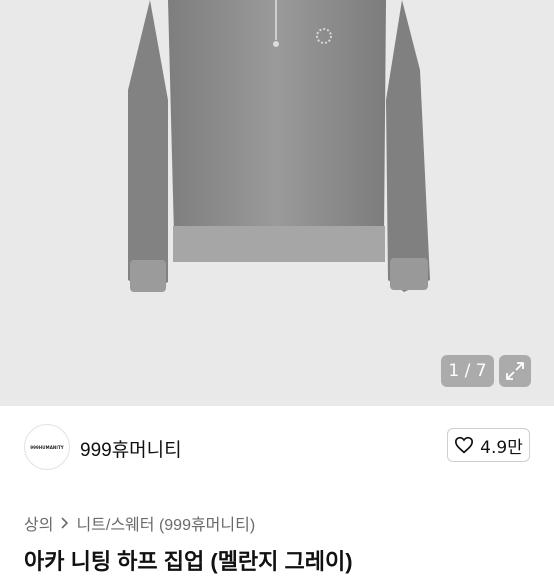 The image size is (554, 576). Describe the element at coordinates (467, 371) in the screenshot. I see `image-counter: 1 / 7` at that location.